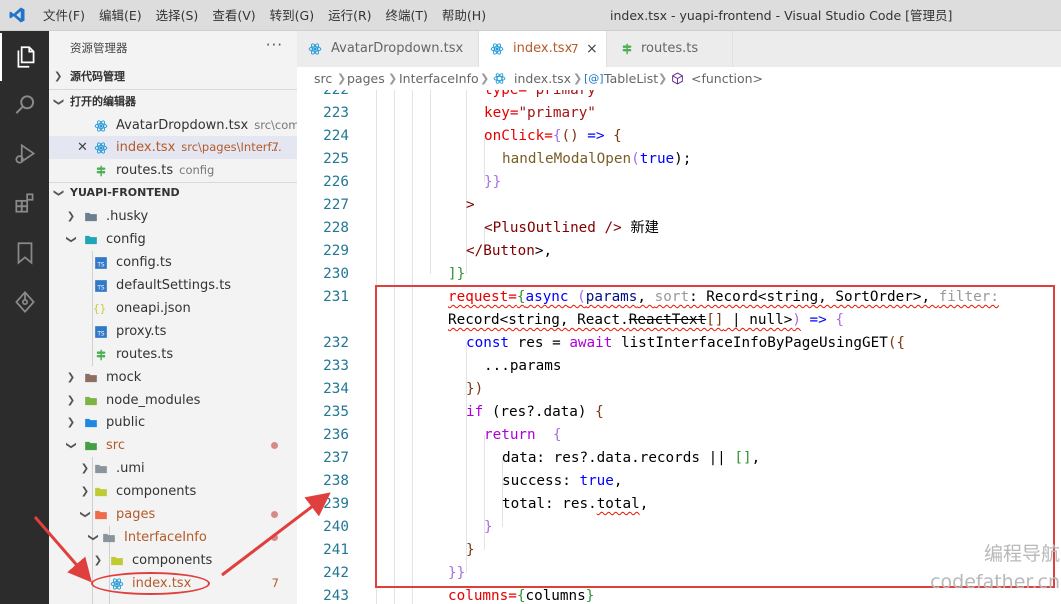 The height and width of the screenshot is (604, 1061). What do you see at coordinates (1021, 554) in the screenshot?
I see `watermark-line: 编程导航` at bounding box center [1021, 554].